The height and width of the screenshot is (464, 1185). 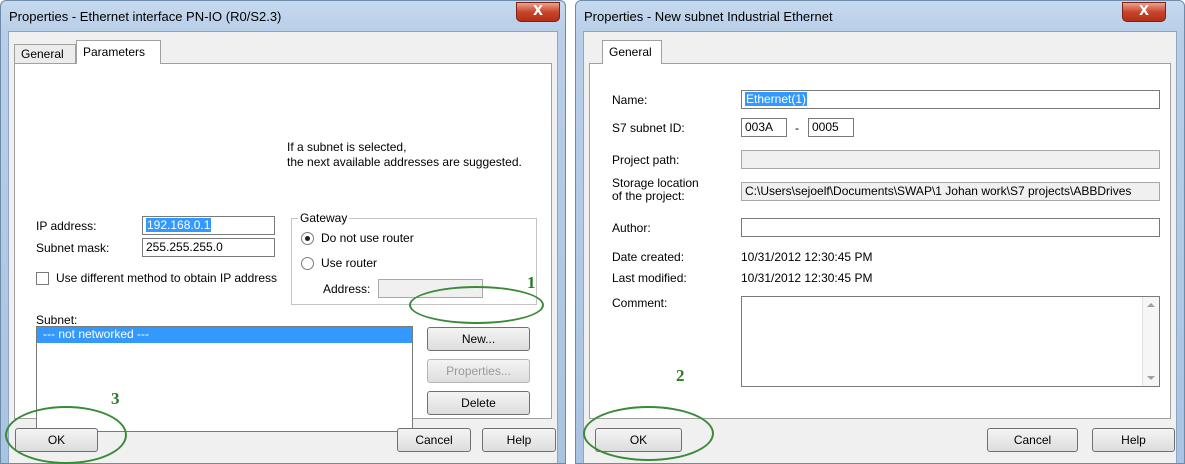 I want to click on use-router-label: Use router, so click(x=349, y=263).